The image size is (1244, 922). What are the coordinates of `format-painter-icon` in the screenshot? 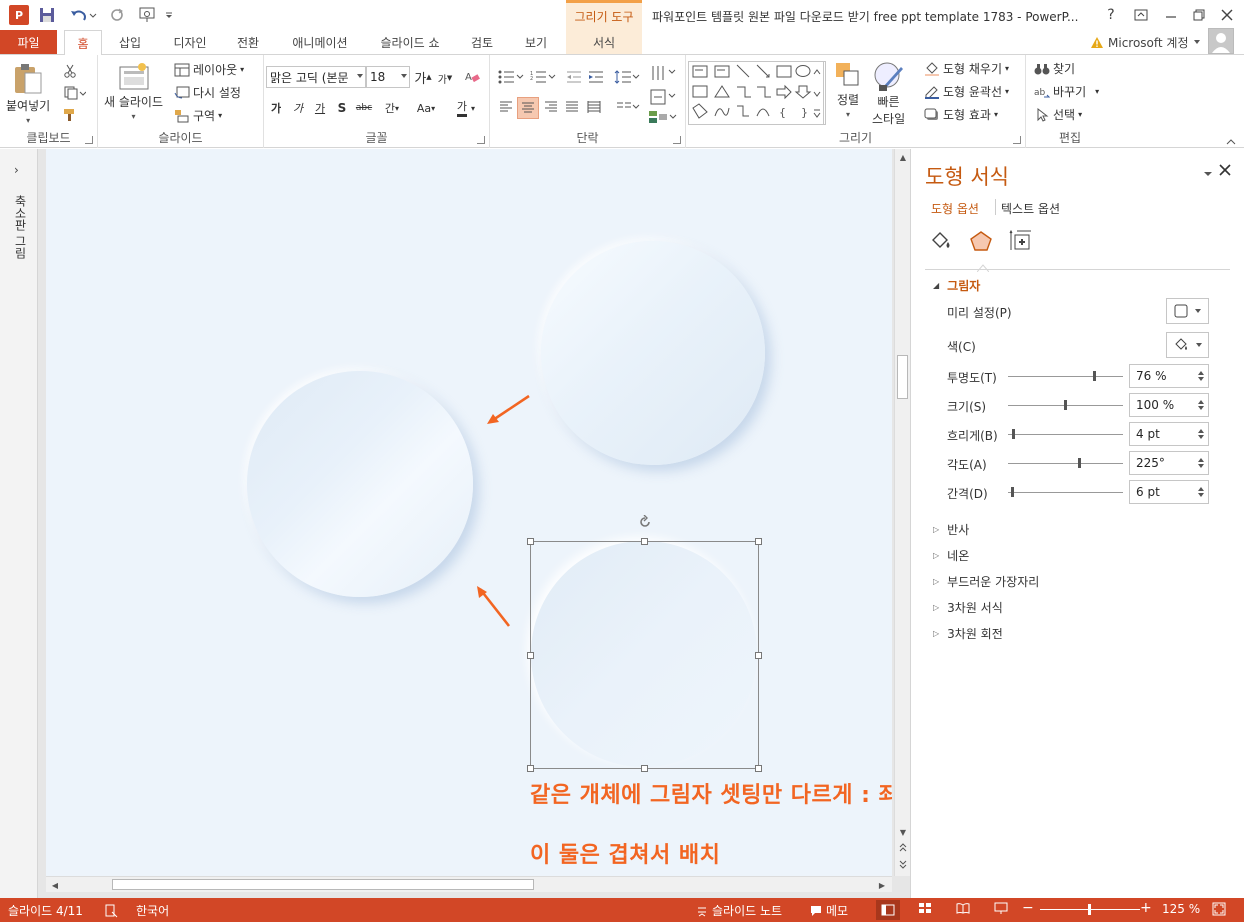 It's located at (70, 115).